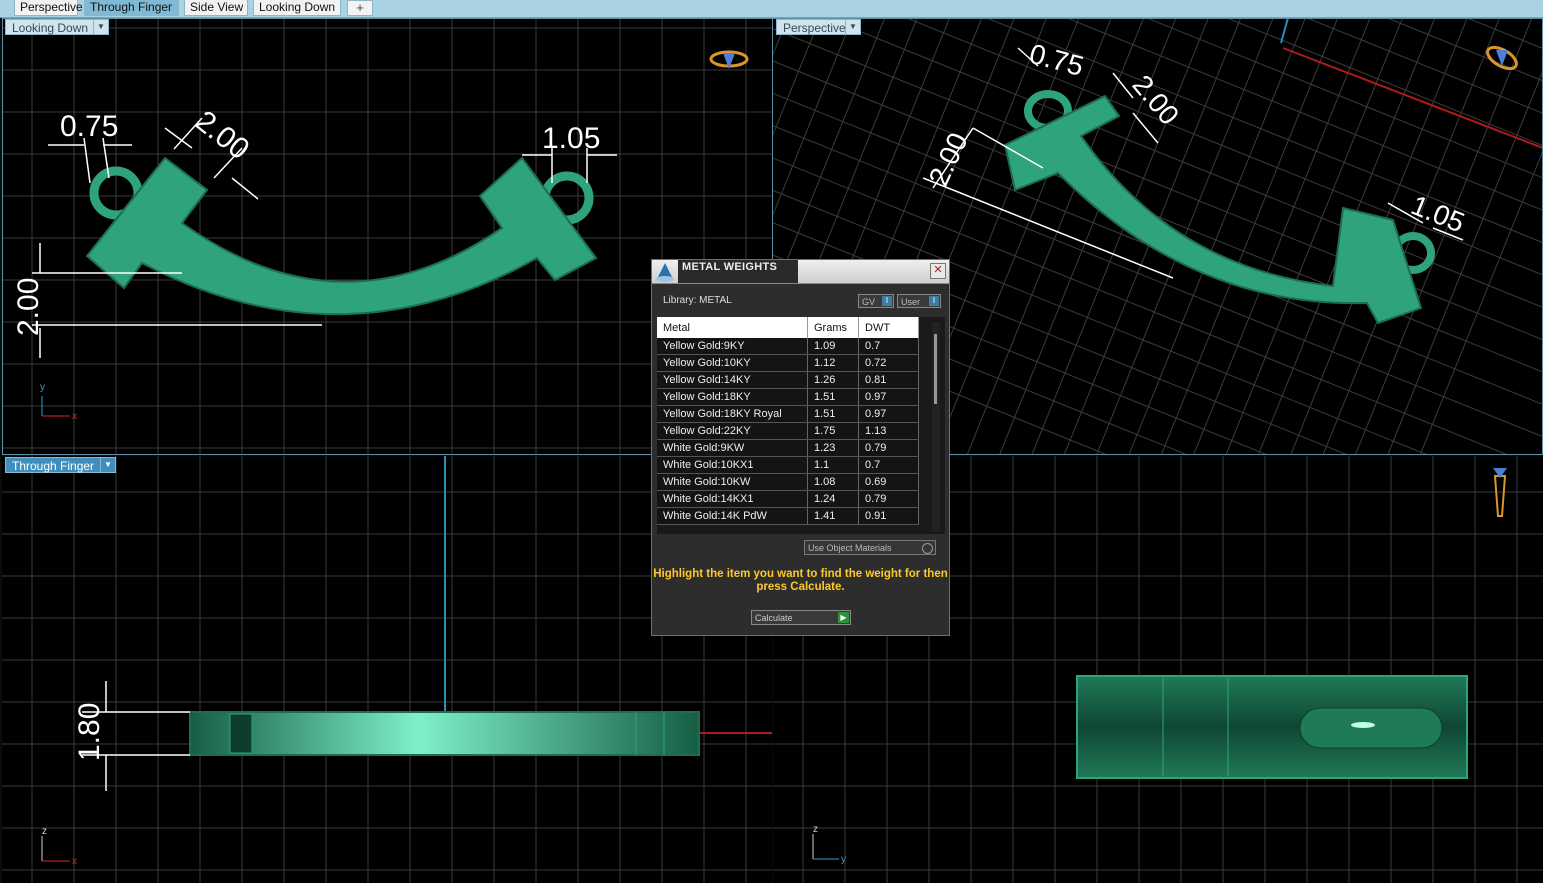 This screenshot has width=1543, height=883. Describe the element at coordinates (919, 301) in the screenshot. I see `user-toggle: User I` at that location.